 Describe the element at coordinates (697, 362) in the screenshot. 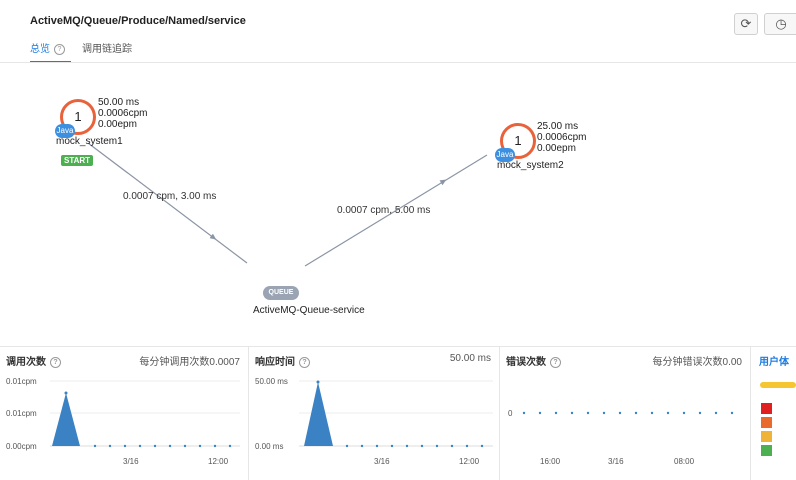

I see `errors-summary: 每分钟错误次数0.00` at that location.